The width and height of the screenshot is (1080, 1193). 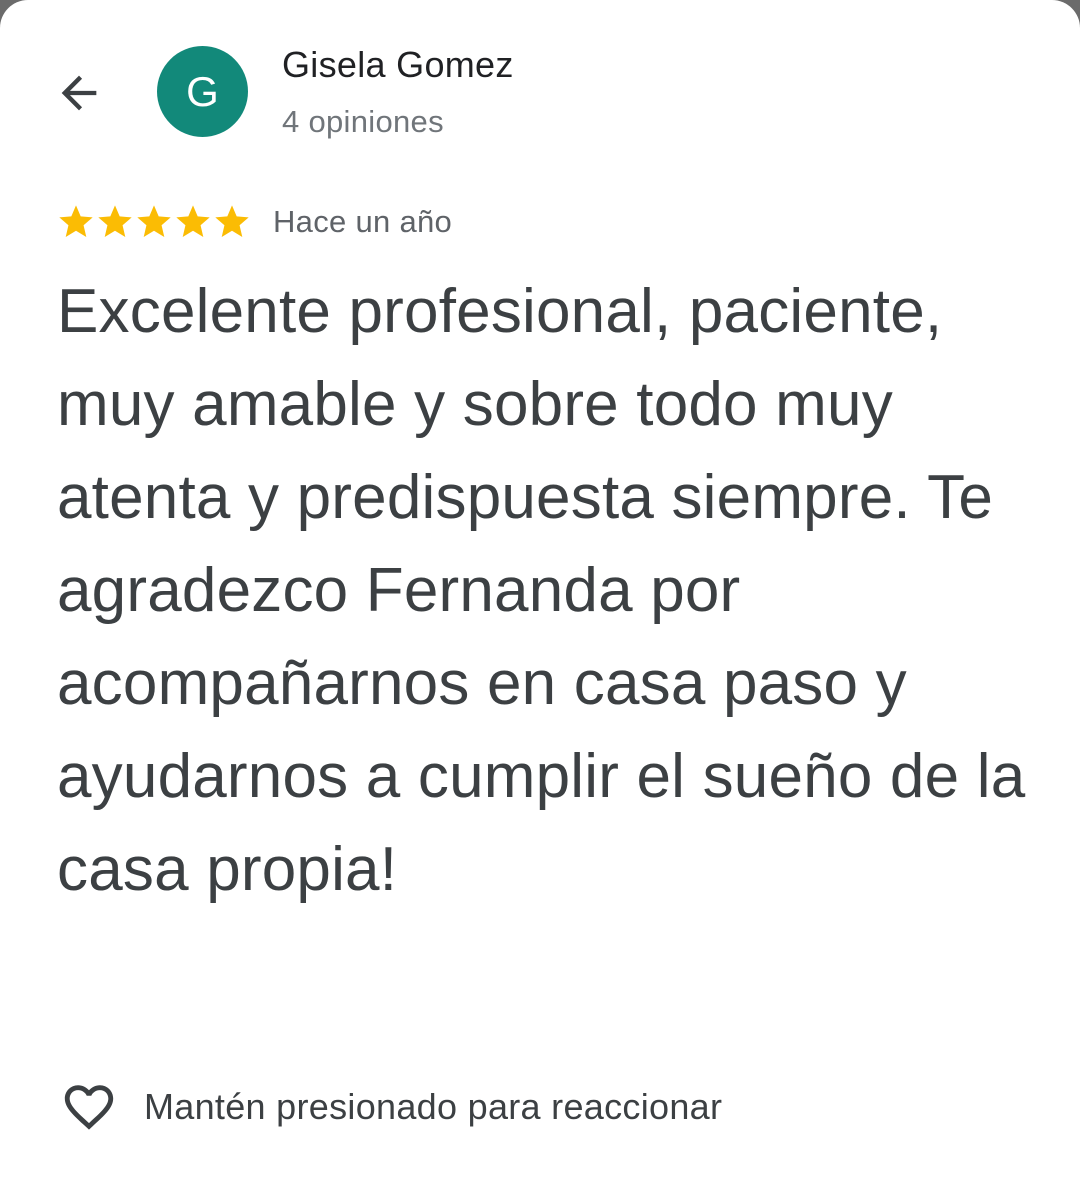 I want to click on author-name: Gisela Gomez, so click(x=398, y=65).